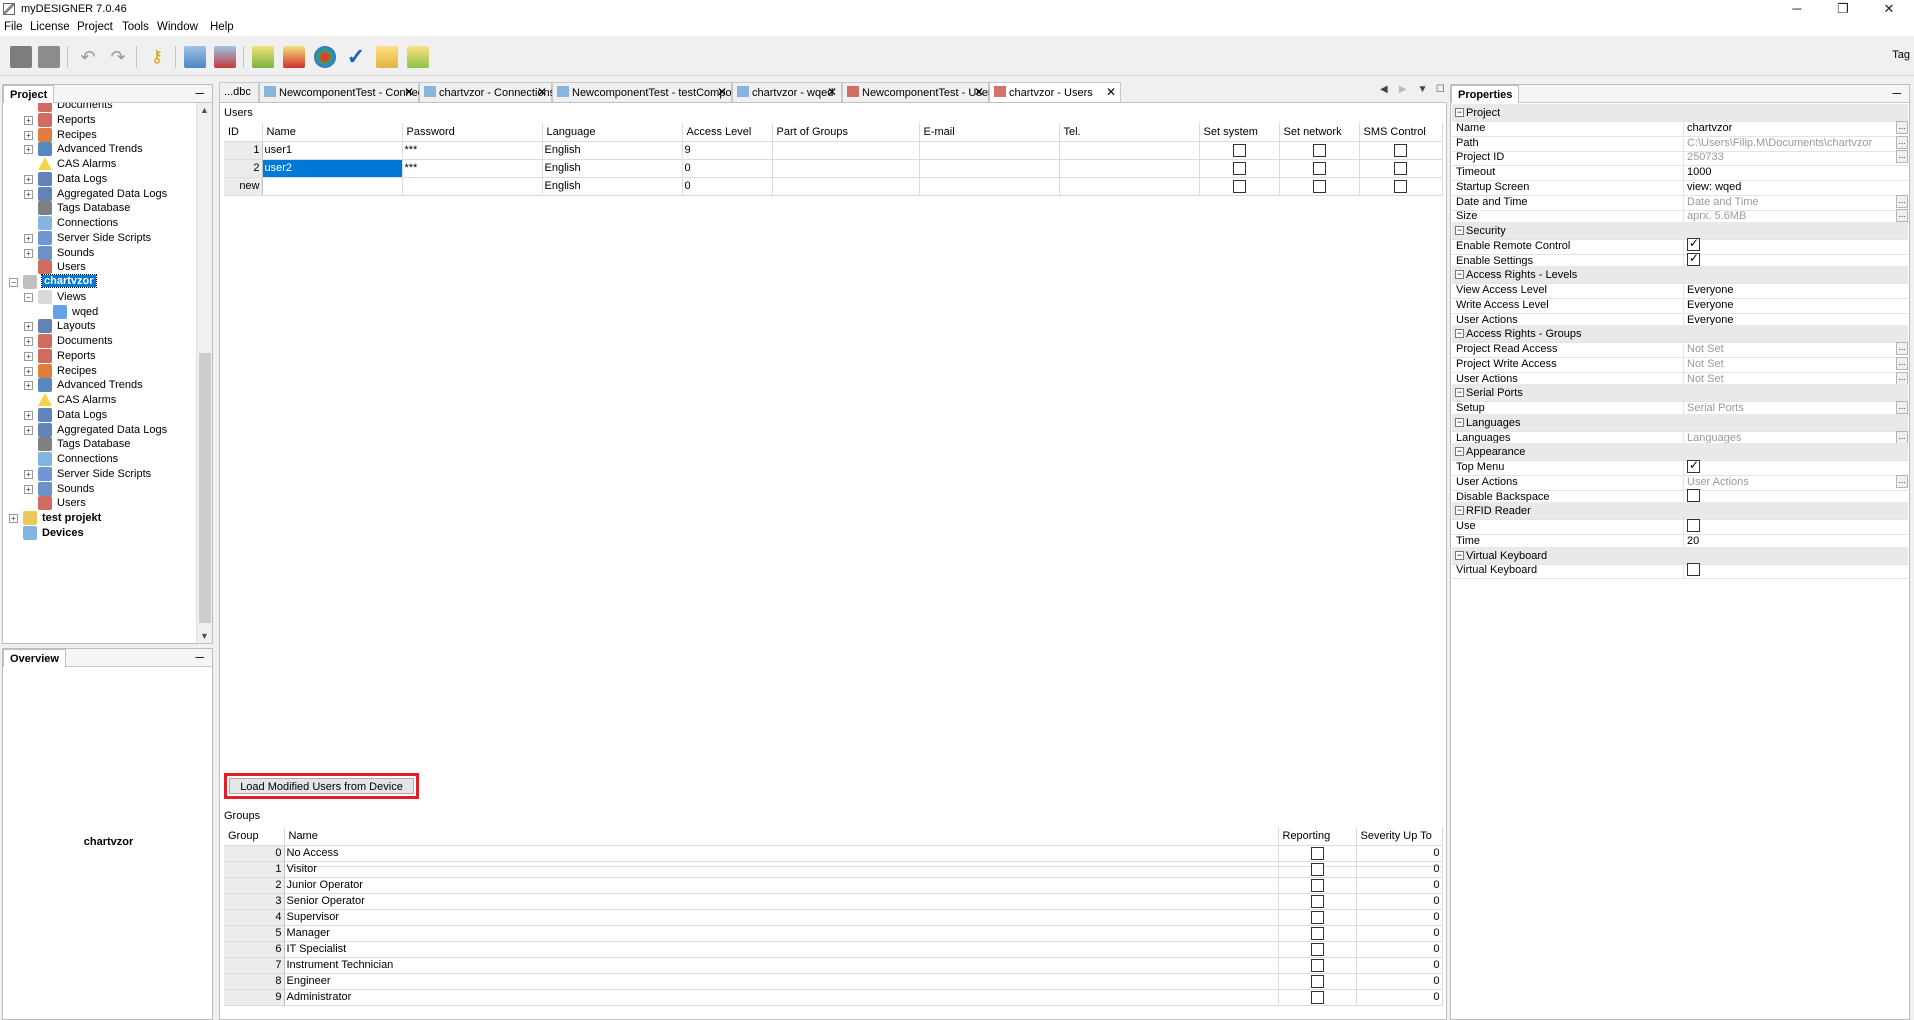  I want to click on minimize-overview-icon: ─, so click(199, 657).